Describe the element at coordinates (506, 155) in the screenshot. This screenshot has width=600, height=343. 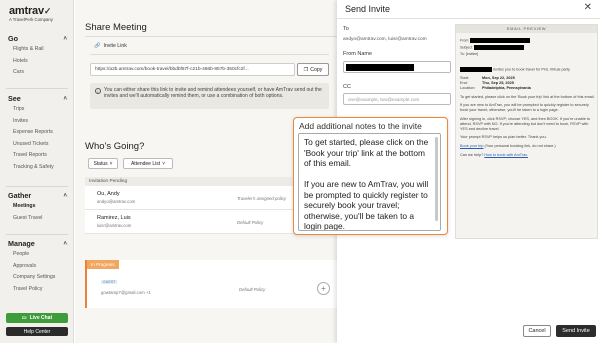
I see `how-to-book-link: How to book with AmTrav.` at that location.